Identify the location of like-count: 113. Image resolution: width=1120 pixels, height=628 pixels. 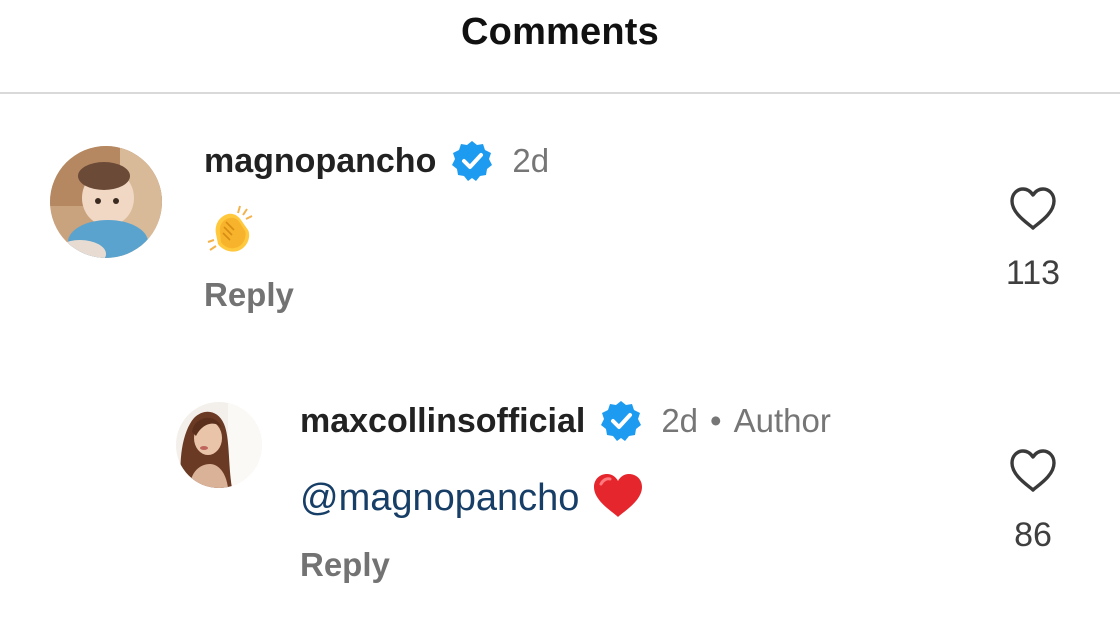
(1033, 273).